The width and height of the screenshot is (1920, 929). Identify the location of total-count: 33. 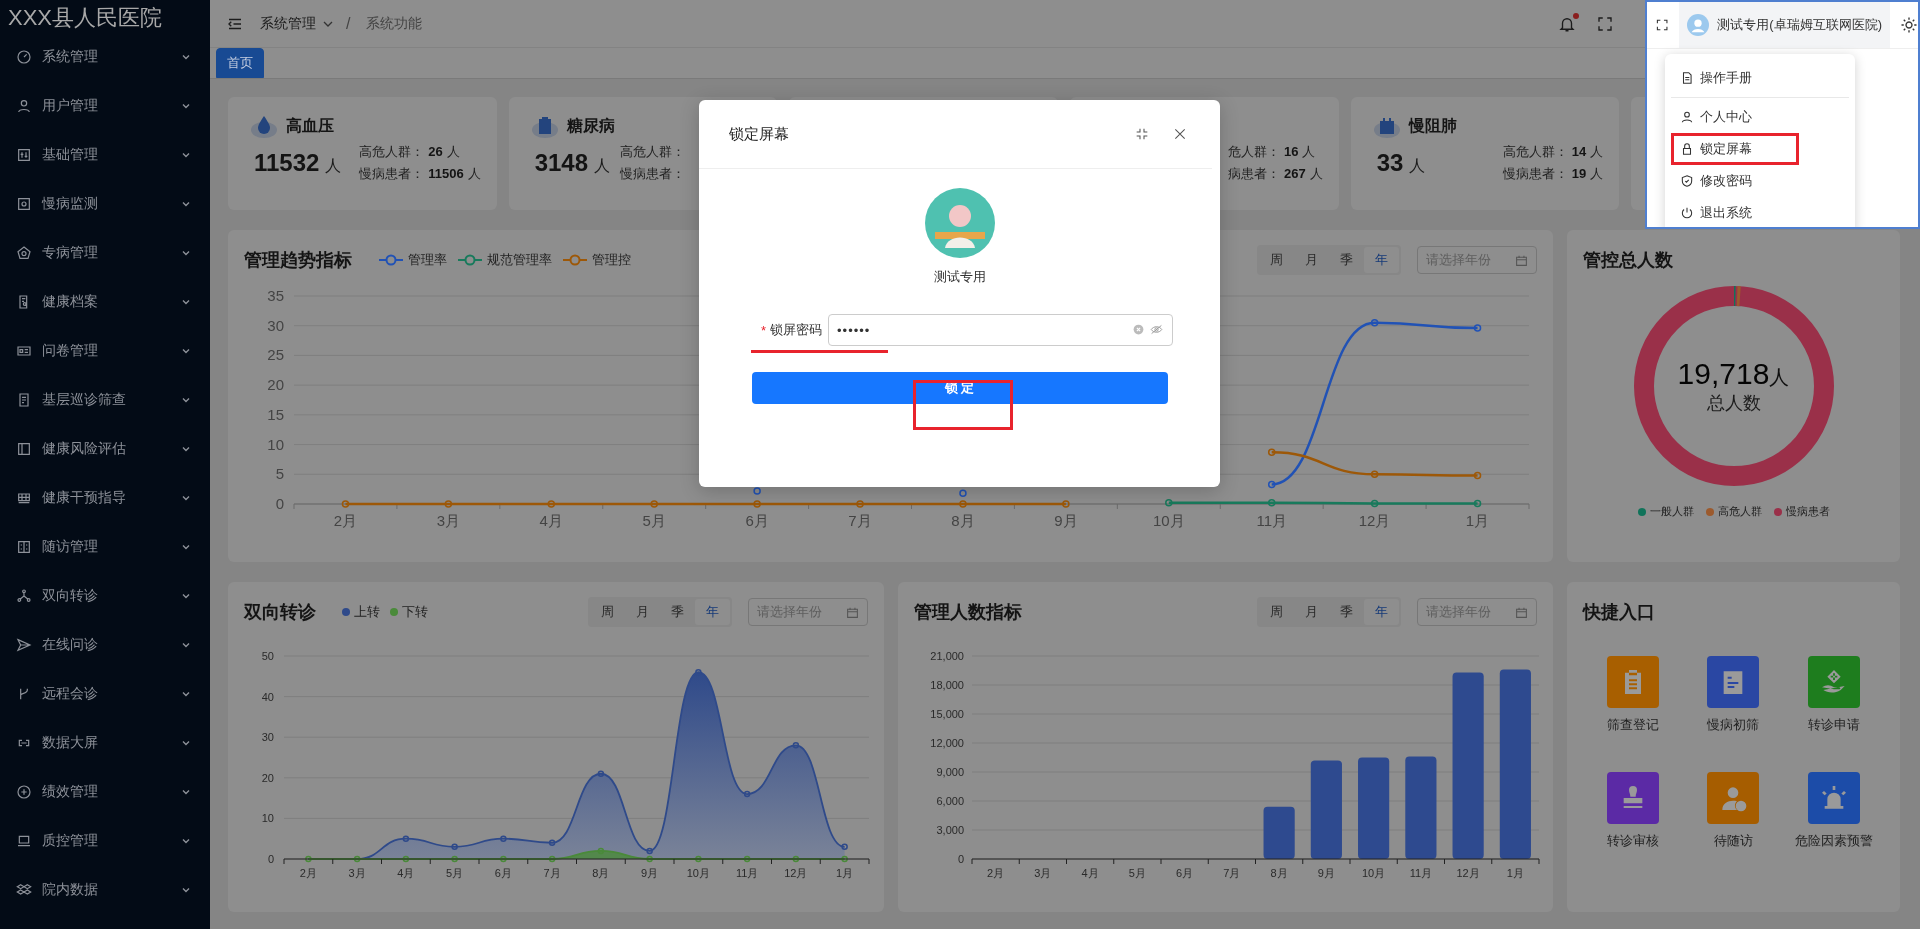
(1390, 163).